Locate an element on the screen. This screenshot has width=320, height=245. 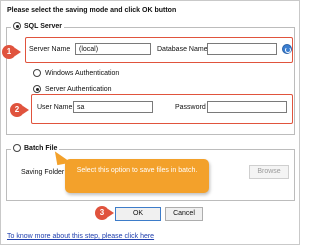
windows-auth-label: Windows Authentication is located at coordinates (82, 73).